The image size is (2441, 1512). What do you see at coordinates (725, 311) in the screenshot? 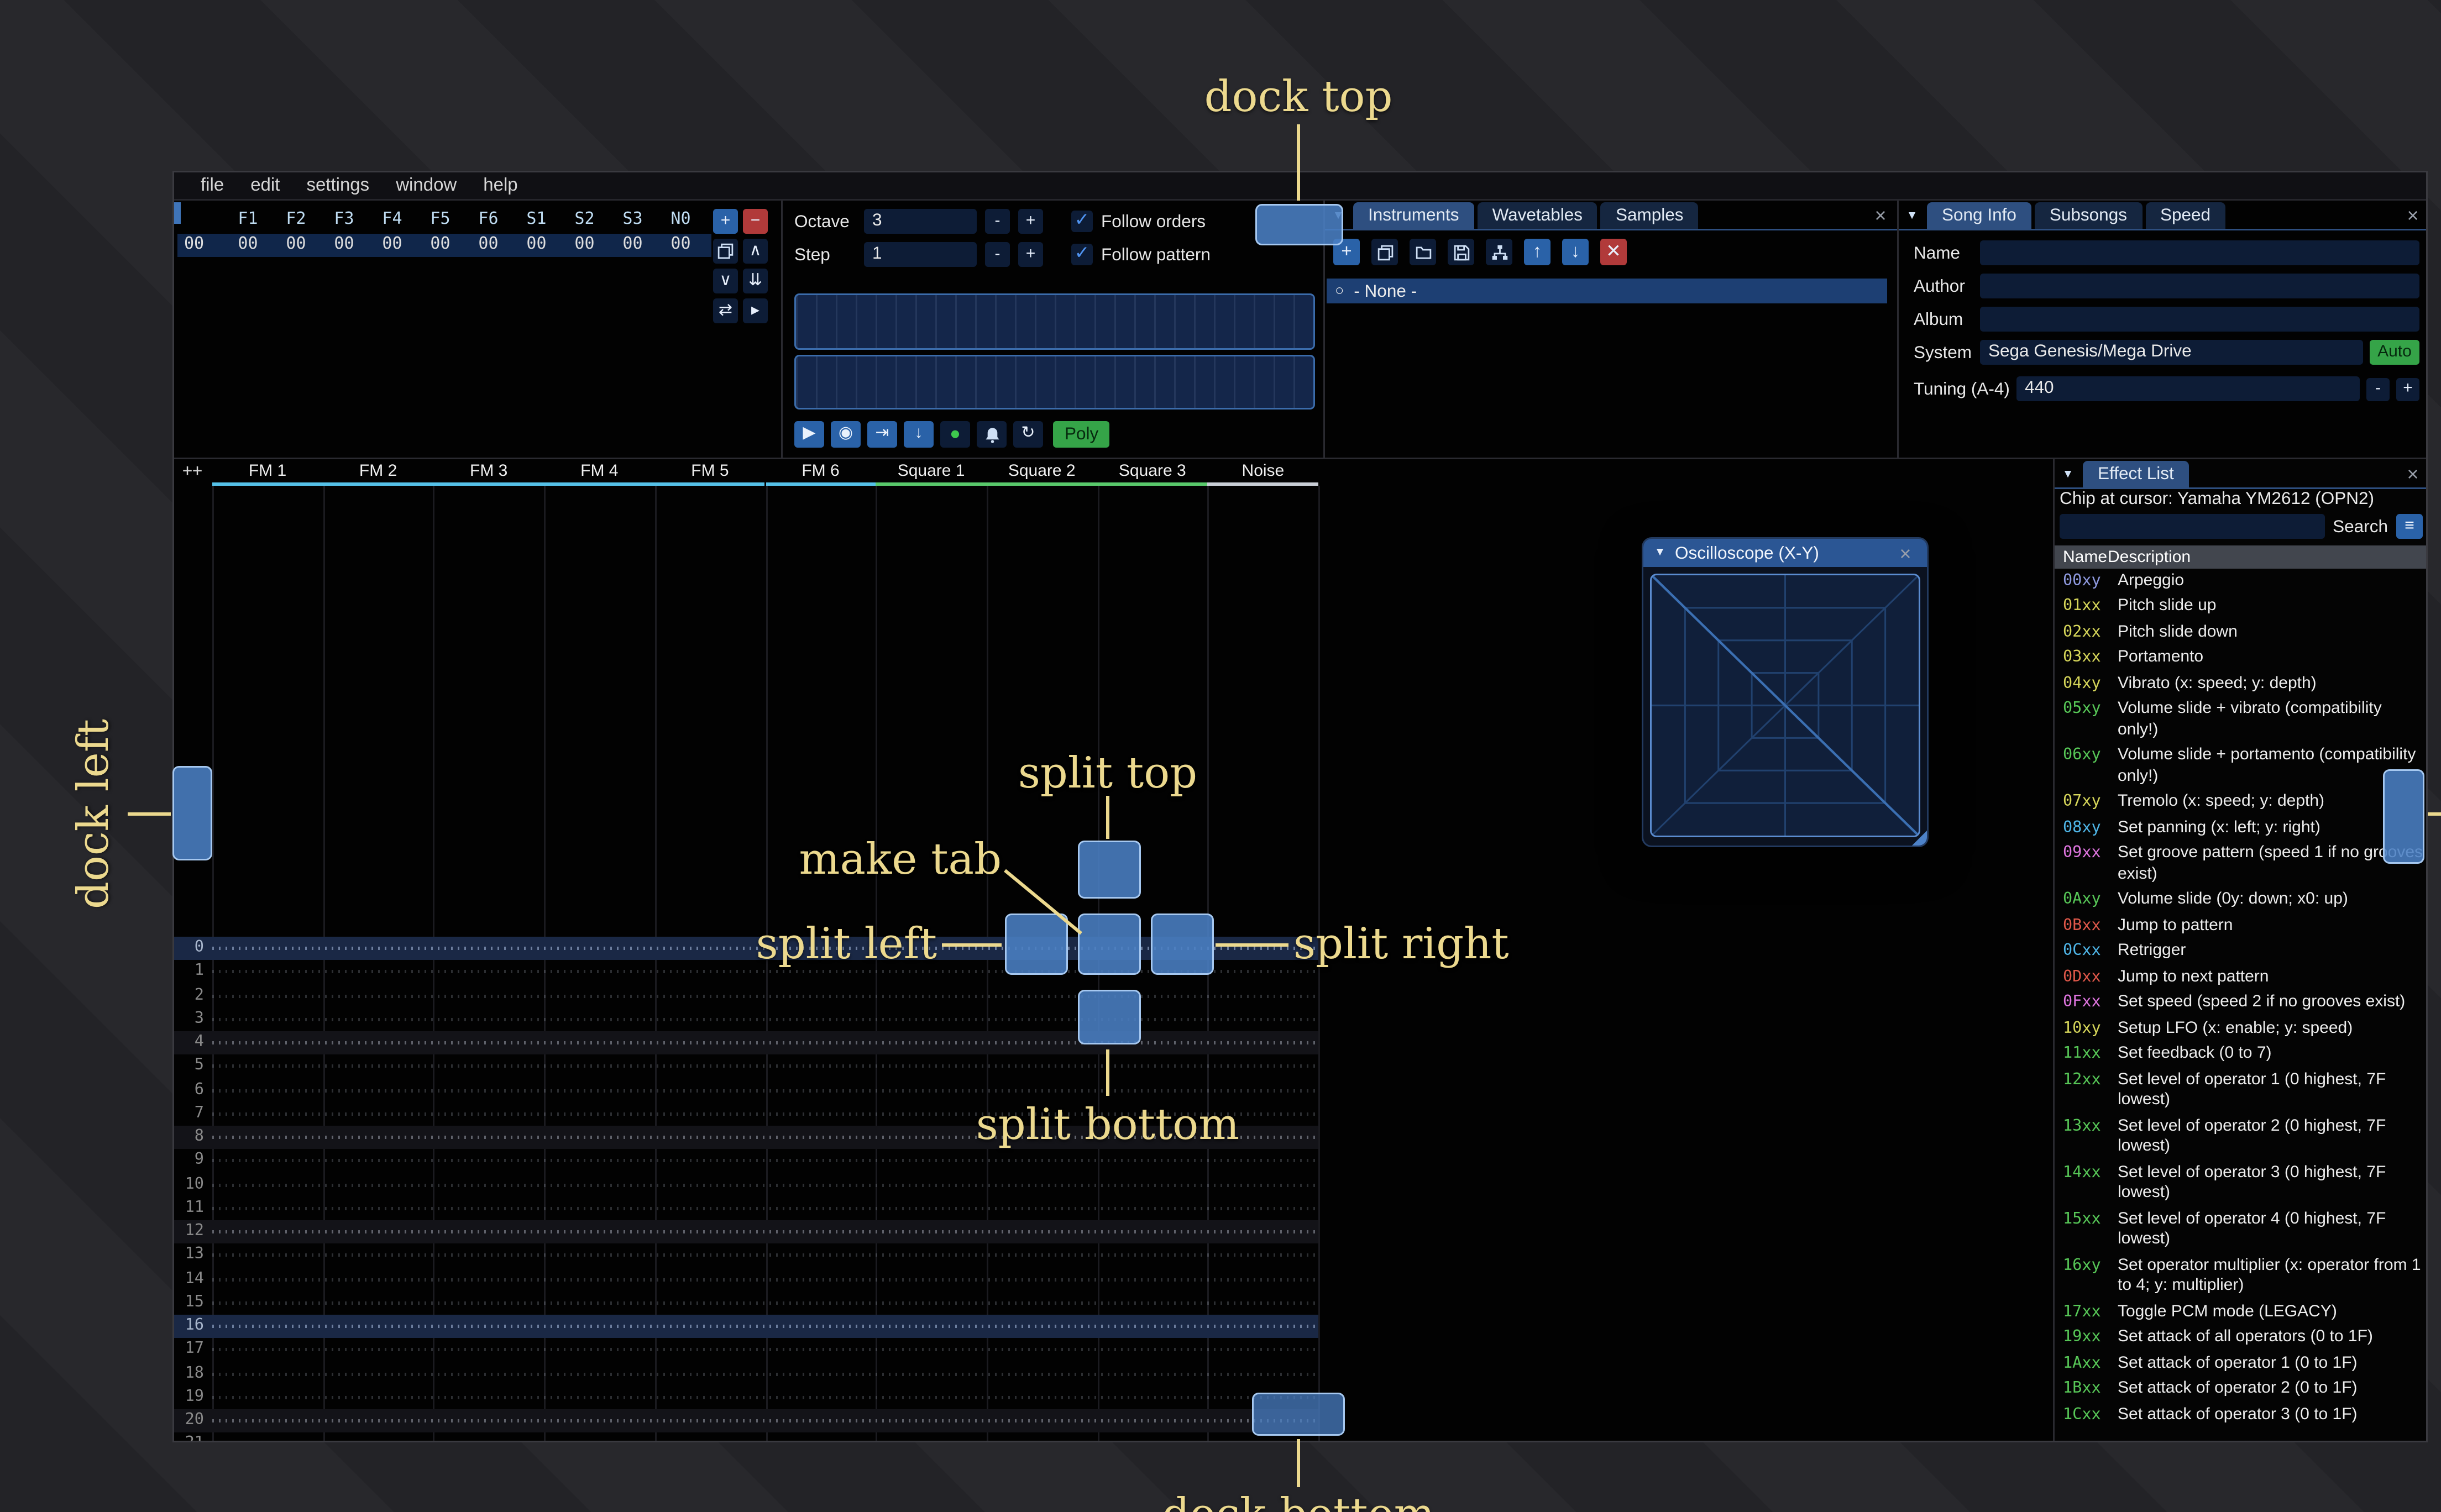
I see `orders-exchange-button: ⇄` at bounding box center [725, 311].